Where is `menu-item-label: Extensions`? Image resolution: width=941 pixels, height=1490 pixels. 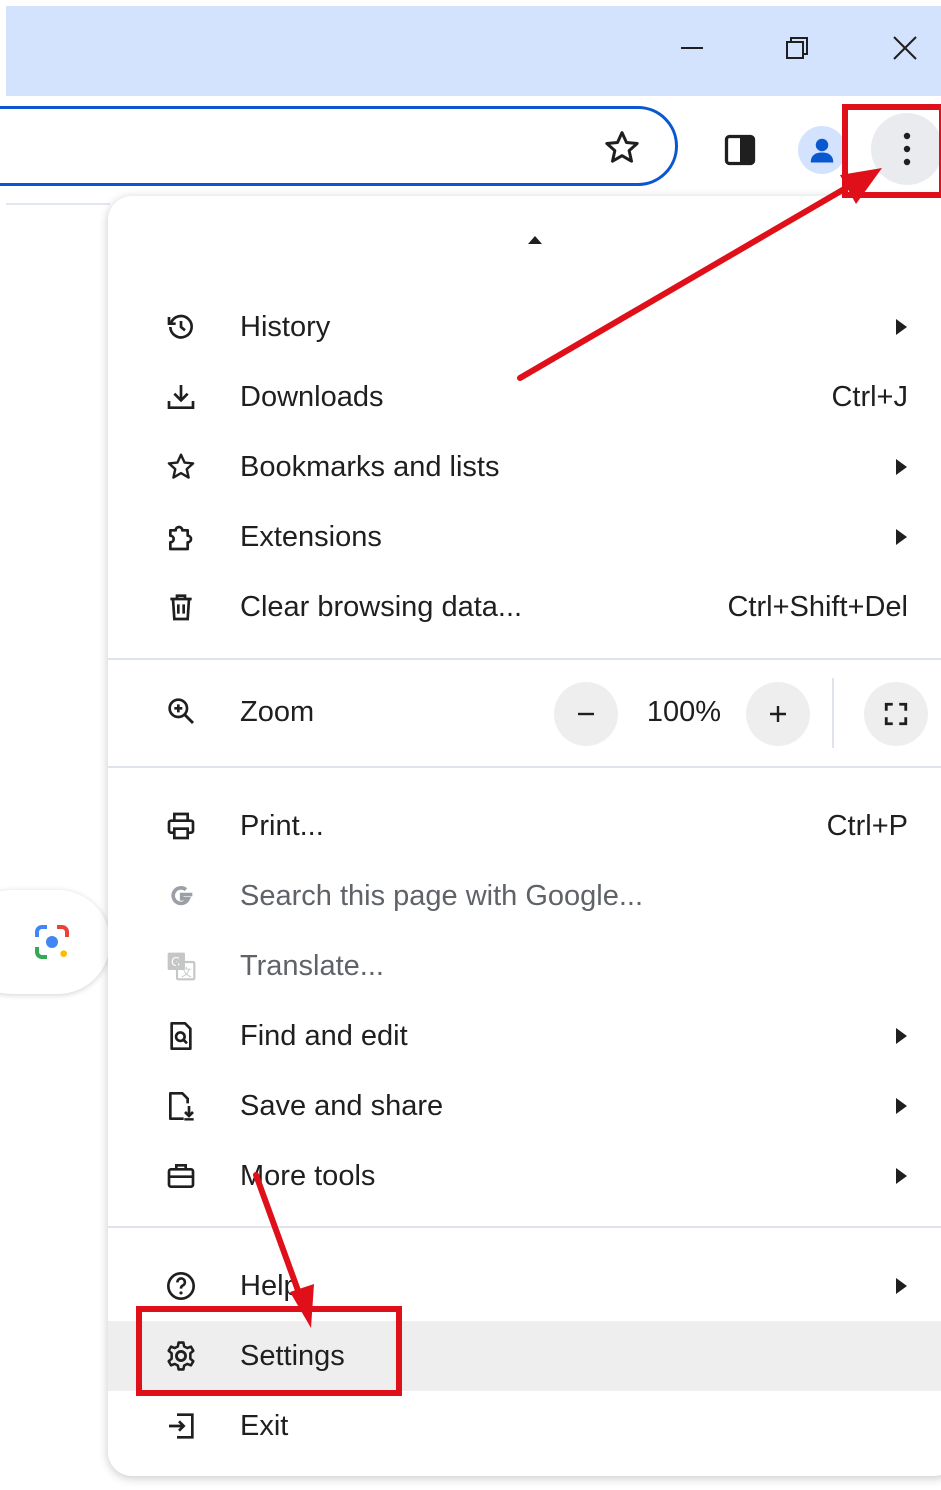 menu-item-label: Extensions is located at coordinates (311, 537).